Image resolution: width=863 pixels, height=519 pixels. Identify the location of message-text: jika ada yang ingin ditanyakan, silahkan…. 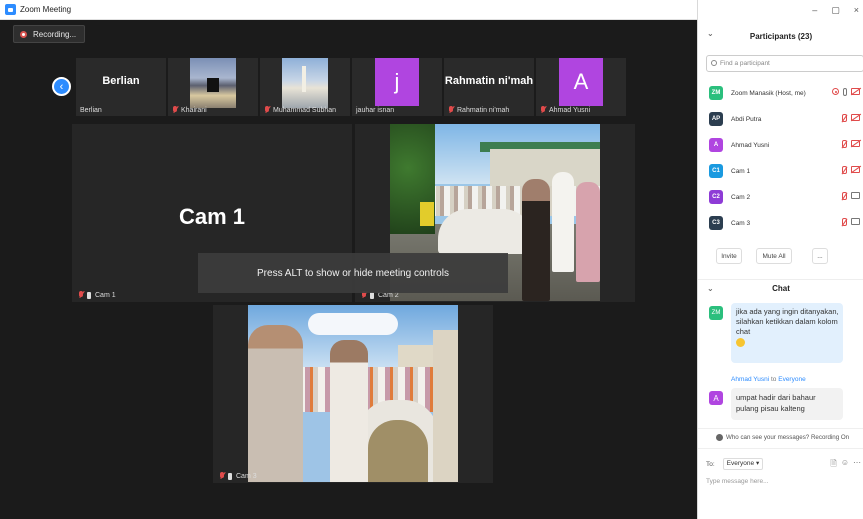
(787, 321).